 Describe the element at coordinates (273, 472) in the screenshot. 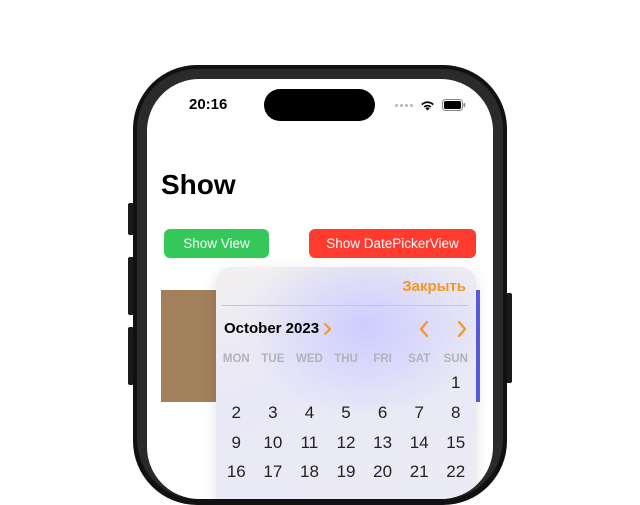

I see `calendar-day: 17` at that location.